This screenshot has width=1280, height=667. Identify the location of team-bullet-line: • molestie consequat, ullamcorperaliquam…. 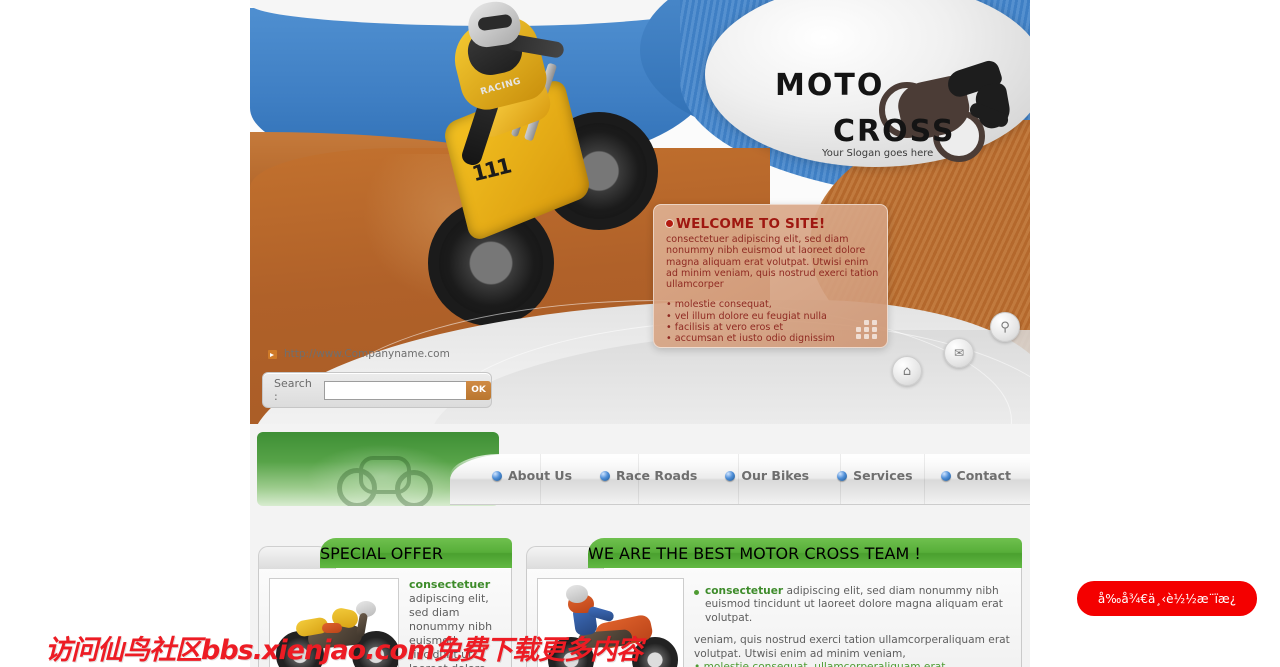
(852, 664).